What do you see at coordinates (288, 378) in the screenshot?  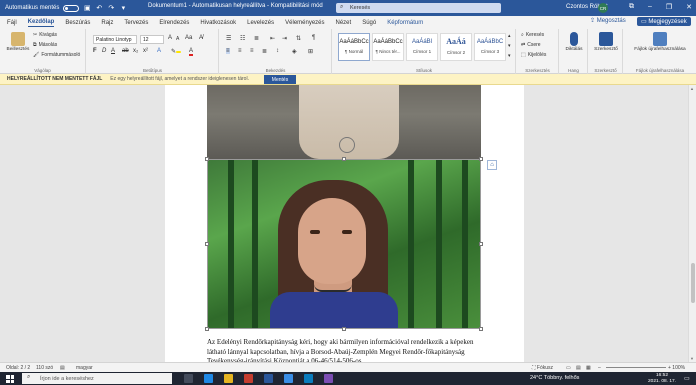 I see `store-icon` at bounding box center [288, 378].